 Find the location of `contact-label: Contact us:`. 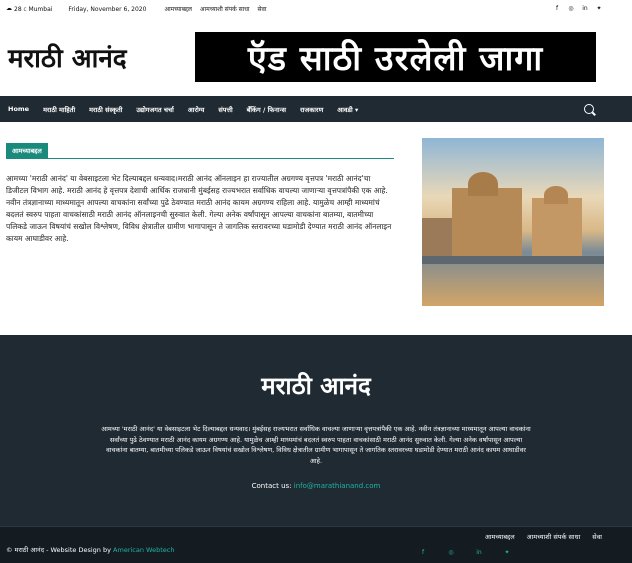

contact-label: Contact us: is located at coordinates (271, 486).